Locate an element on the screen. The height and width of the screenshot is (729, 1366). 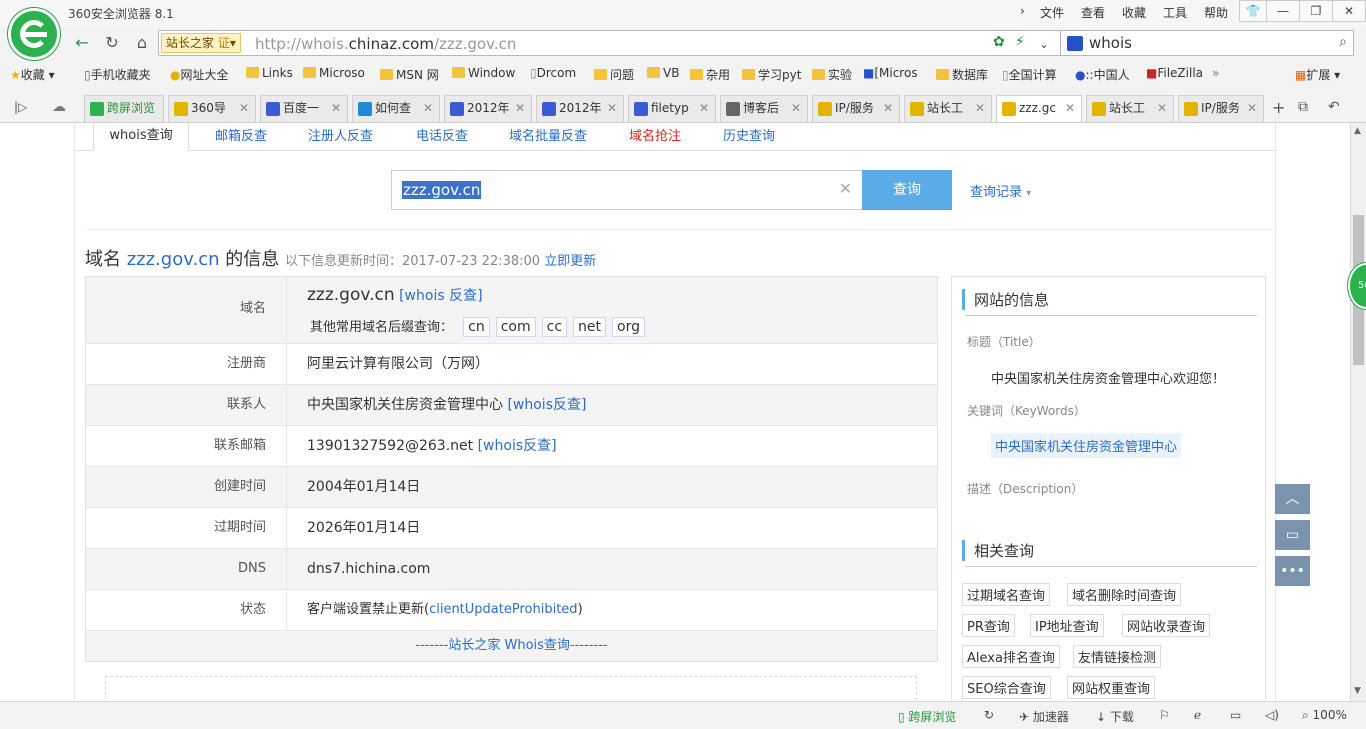
whois-reverse-link: [whois 反查] is located at coordinates (440, 296).